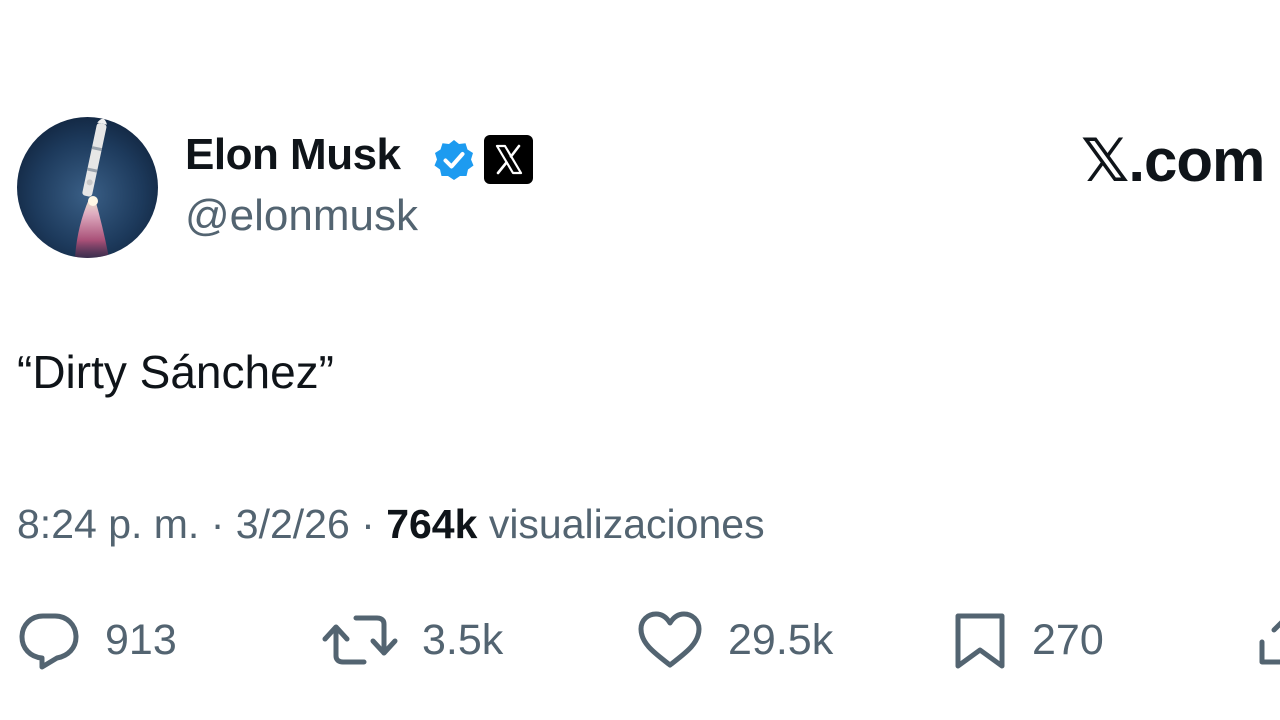  I want to click on repost-button: 3.5k, so click(412, 640).